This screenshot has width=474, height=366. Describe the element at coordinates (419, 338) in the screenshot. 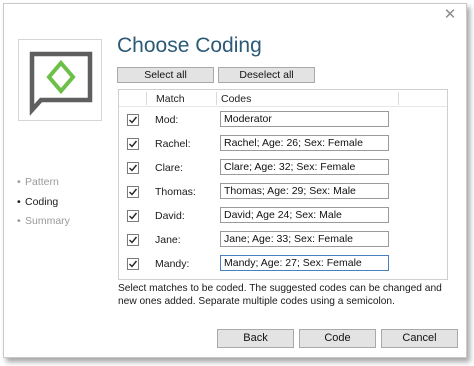

I see `cancel-button: Cancel` at that location.